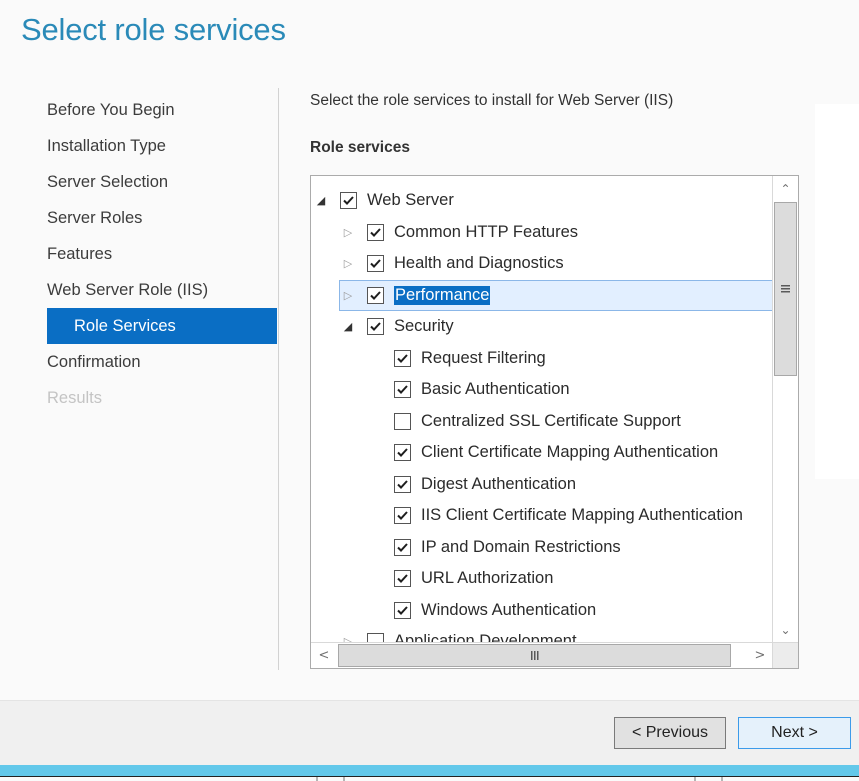 The height and width of the screenshot is (781, 859). I want to click on bottom-strip, so click(429, 778).